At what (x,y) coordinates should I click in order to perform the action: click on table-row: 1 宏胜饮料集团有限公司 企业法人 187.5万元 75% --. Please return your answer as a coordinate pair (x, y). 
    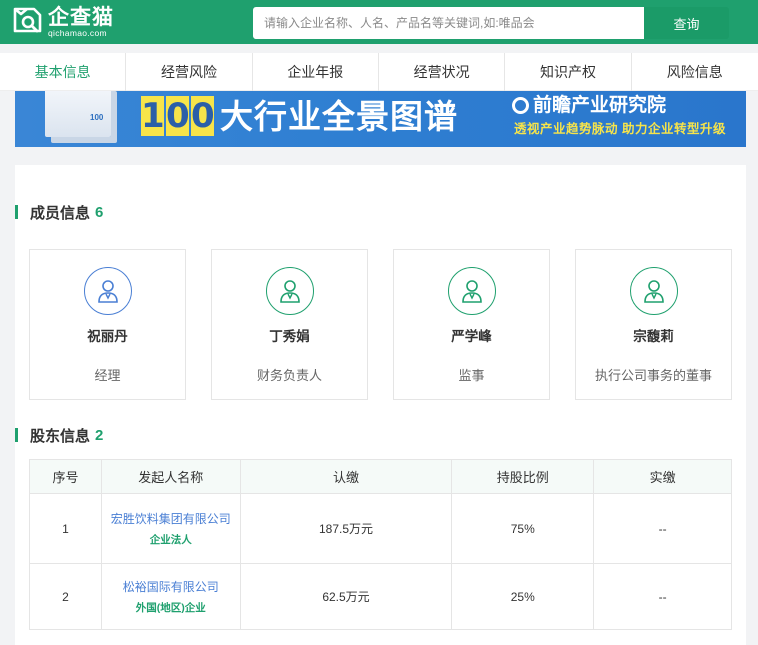
    Looking at the image, I should click on (380, 528).